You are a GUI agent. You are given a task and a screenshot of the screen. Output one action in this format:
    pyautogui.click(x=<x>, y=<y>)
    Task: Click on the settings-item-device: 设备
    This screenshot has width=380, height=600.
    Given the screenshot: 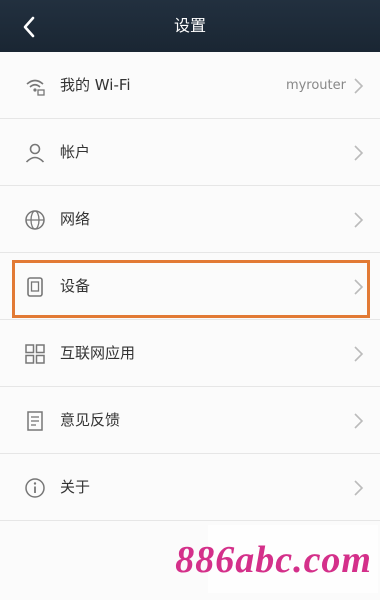 What is the action you would take?
    pyautogui.click(x=190, y=286)
    